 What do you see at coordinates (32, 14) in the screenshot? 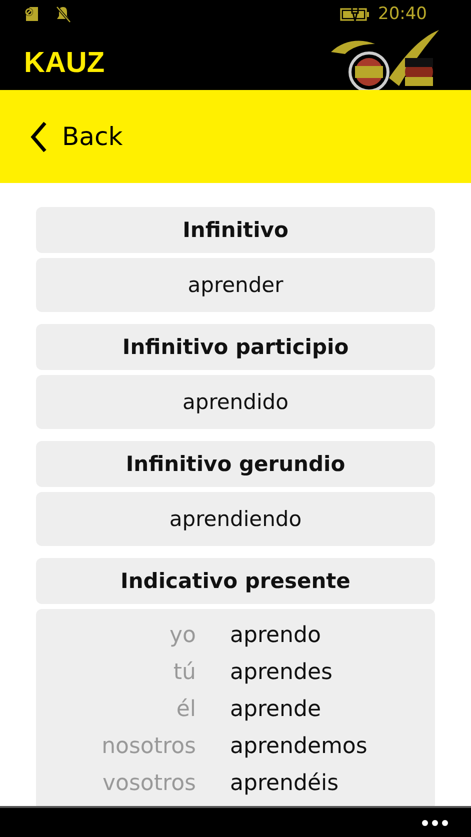
I see `sim-icon` at bounding box center [32, 14].